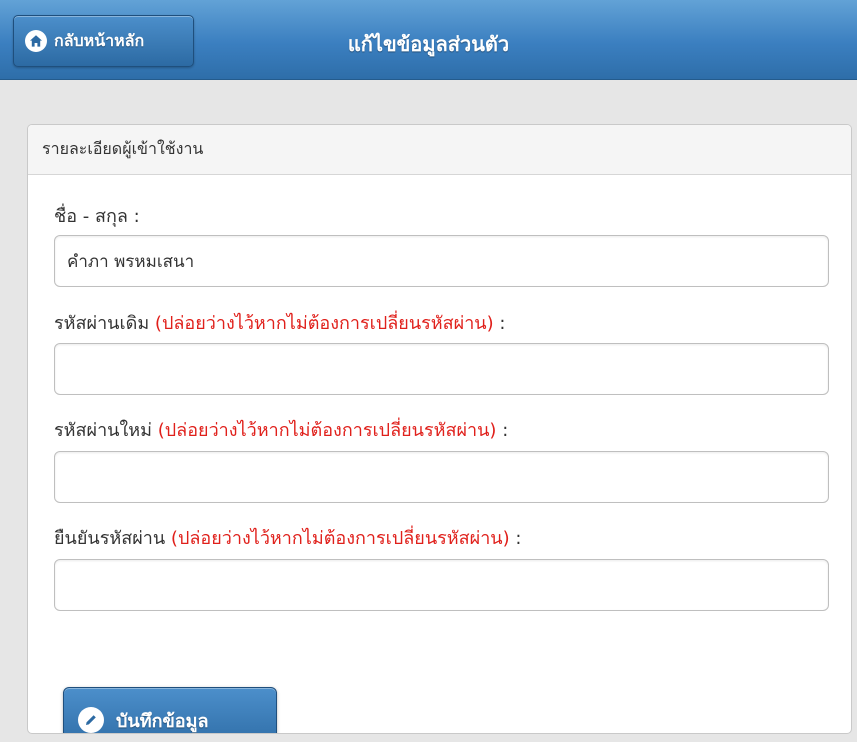  I want to click on save-button-label: บันทึกข้อมูล, so click(162, 721).